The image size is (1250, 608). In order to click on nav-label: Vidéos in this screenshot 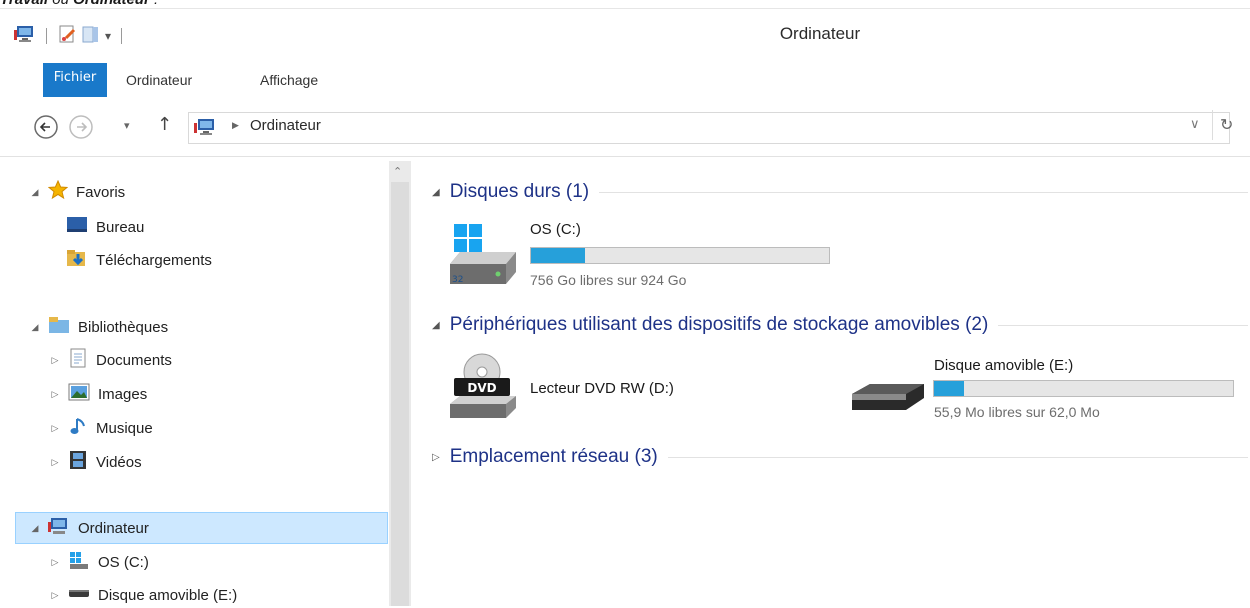, I will do `click(119, 462)`.